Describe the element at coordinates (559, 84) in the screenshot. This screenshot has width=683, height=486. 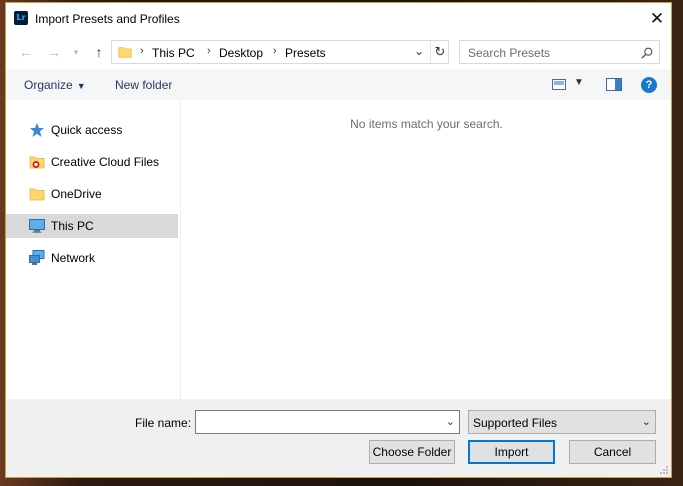
I see `change-view-icon` at that location.